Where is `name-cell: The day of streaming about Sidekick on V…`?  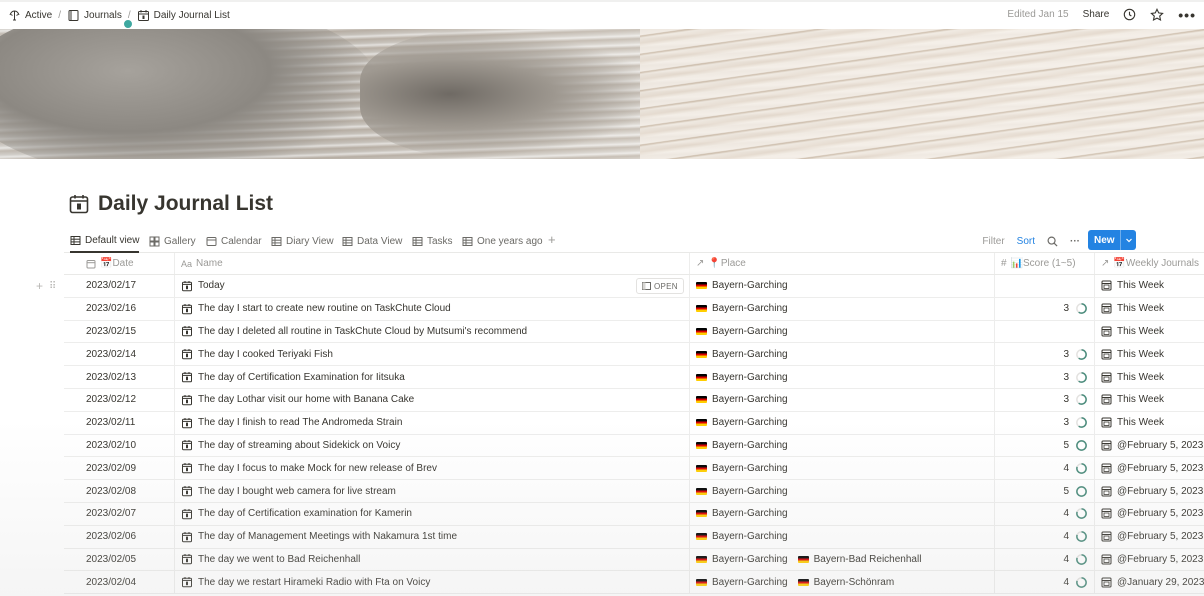
name-cell: The day of streaming about Sidekick on V… is located at coordinates (431, 445).